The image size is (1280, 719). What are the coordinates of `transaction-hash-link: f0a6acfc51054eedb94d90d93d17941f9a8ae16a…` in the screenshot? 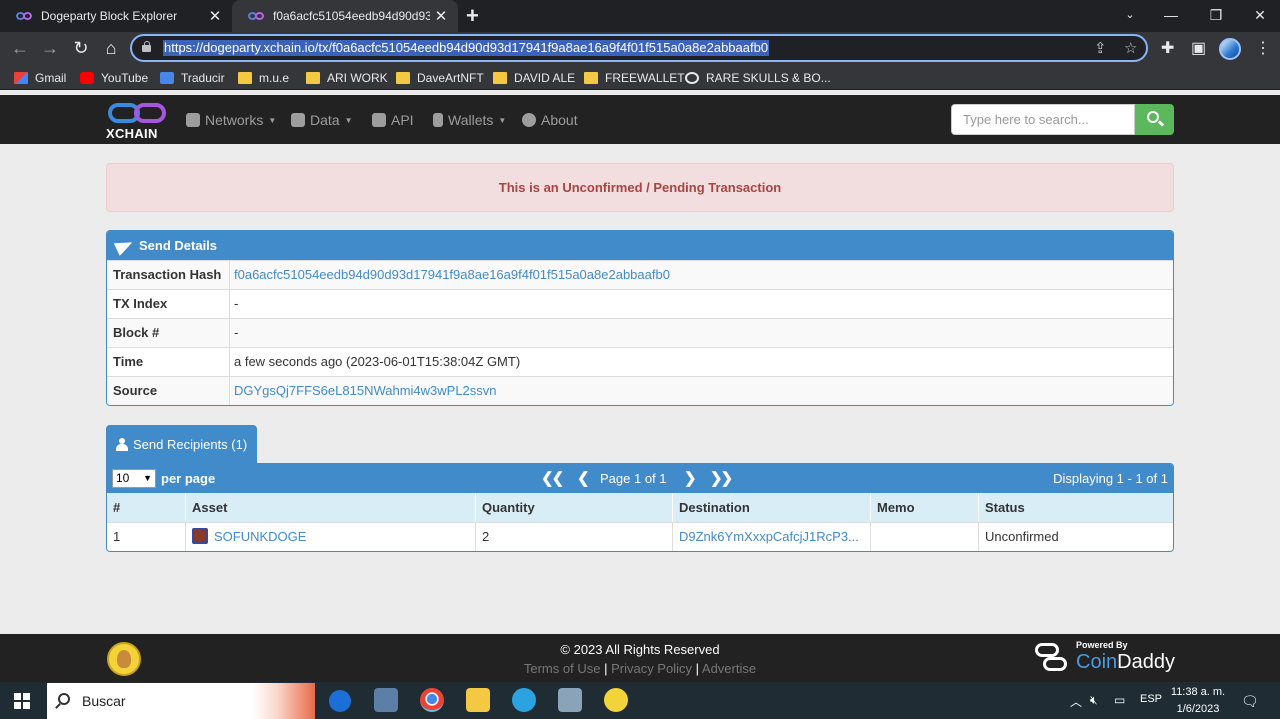 It's located at (450, 275).